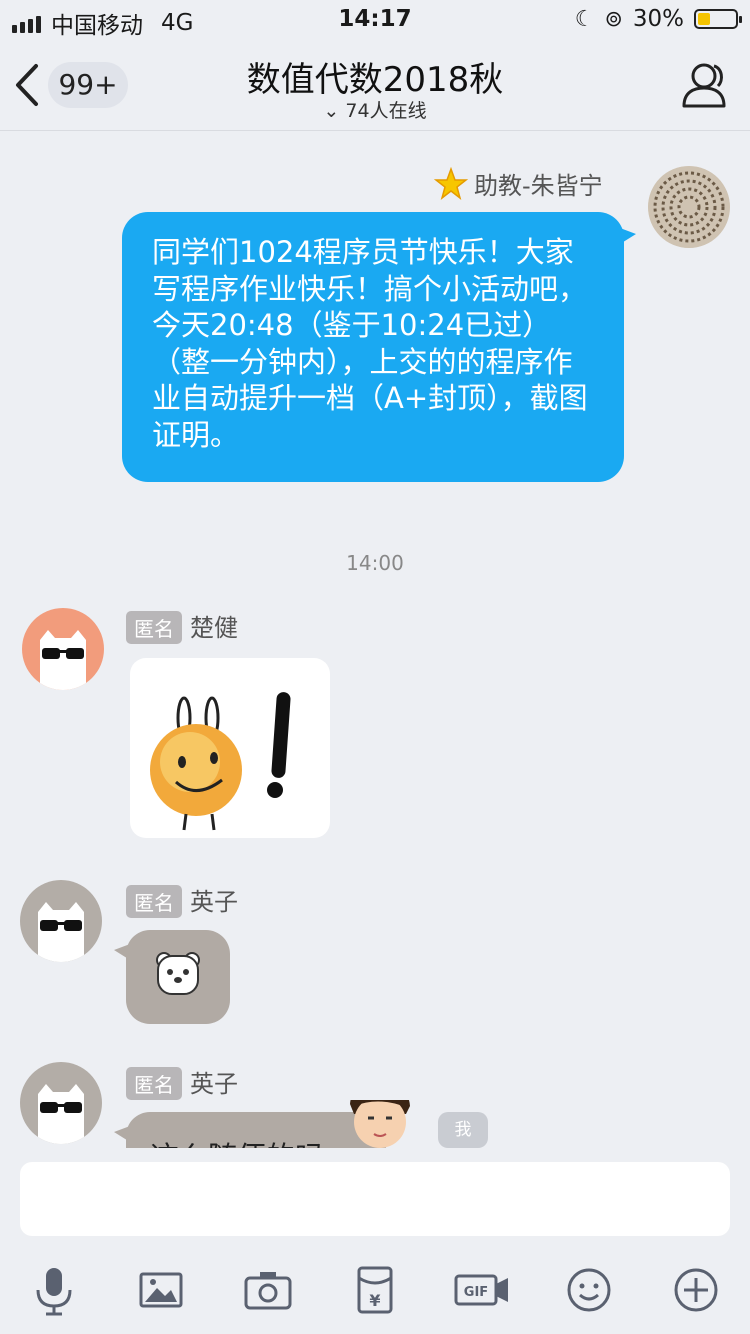 This screenshot has height=1334, width=750. What do you see at coordinates (380, 1124) in the screenshot?
I see `cartoon-boy-sticker` at bounding box center [380, 1124].